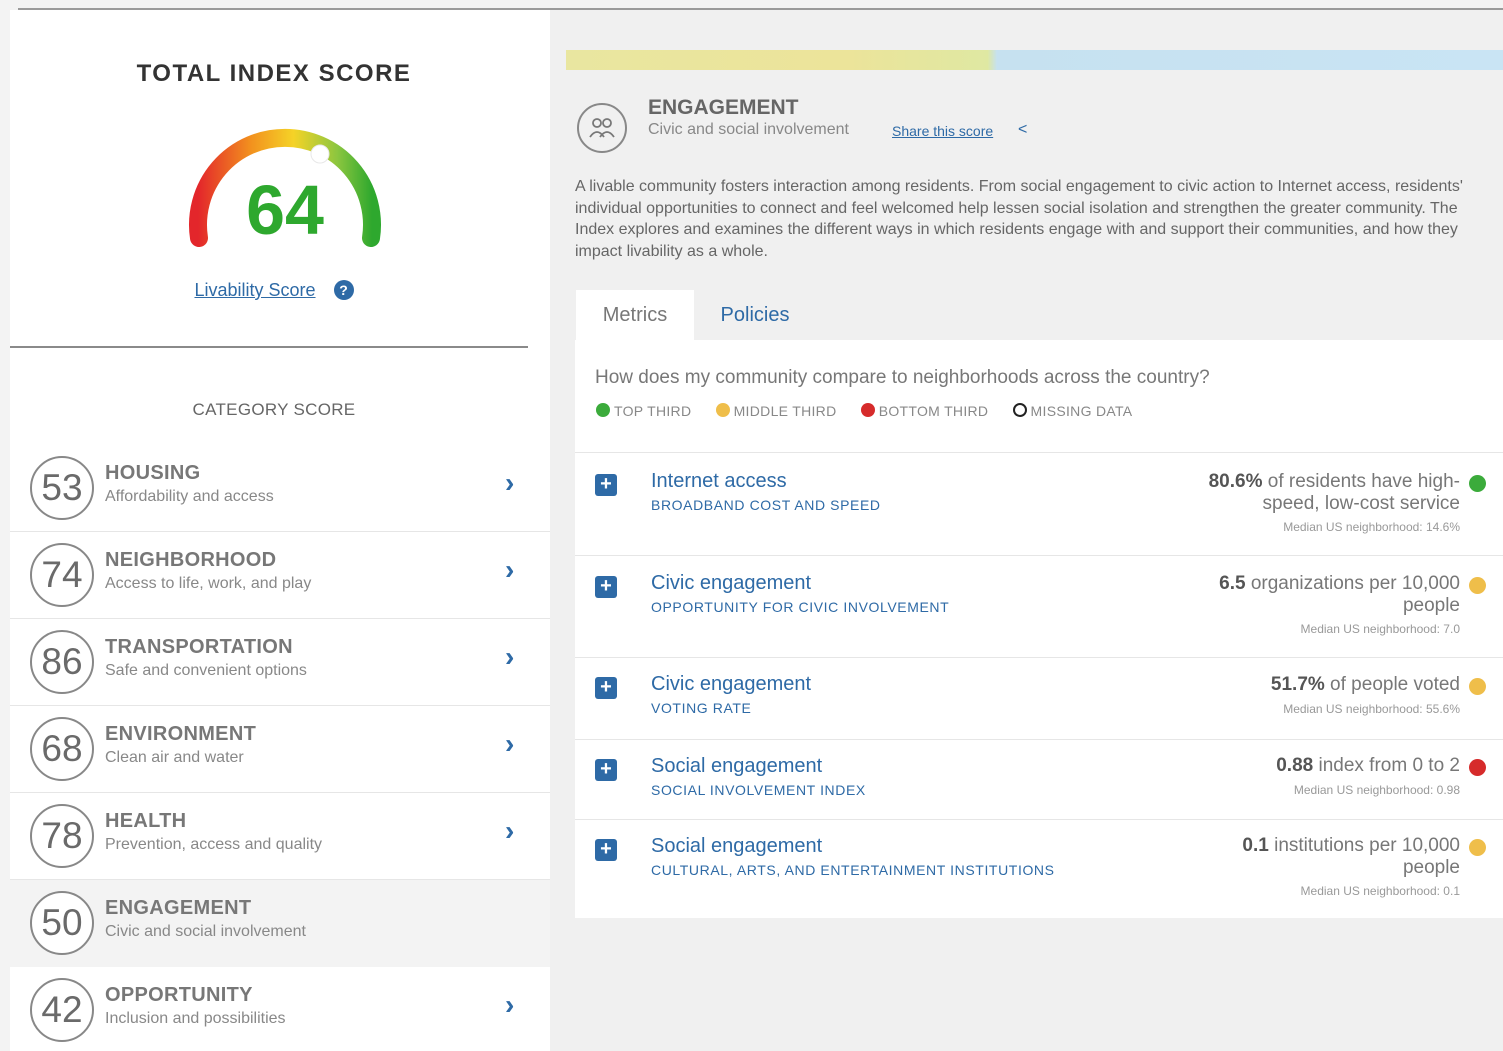  Describe the element at coordinates (62, 1010) in the screenshot. I see `category-score-circle: 42` at that location.